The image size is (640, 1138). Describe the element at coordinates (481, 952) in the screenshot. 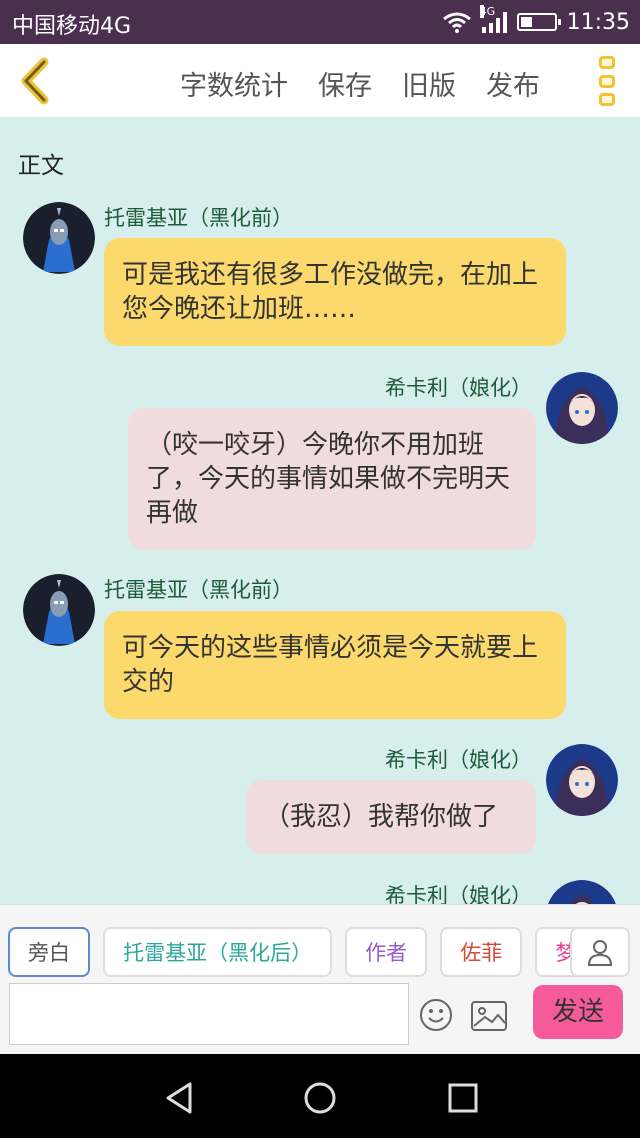

I see `chip-zoffy: 佐菲` at that location.